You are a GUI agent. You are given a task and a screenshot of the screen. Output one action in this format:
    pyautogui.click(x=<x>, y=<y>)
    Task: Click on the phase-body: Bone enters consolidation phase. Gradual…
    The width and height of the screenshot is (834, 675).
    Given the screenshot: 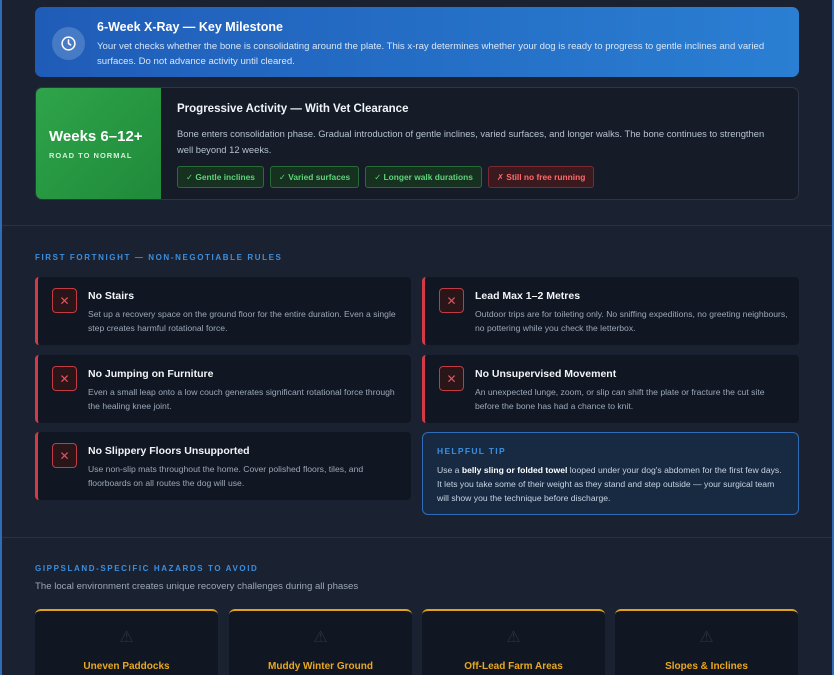 What is the action you would take?
    pyautogui.click(x=471, y=141)
    